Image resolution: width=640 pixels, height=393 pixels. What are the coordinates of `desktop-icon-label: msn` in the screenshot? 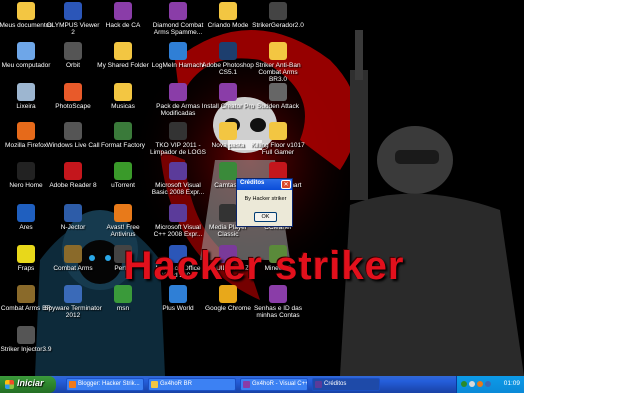 It's located at (123, 308).